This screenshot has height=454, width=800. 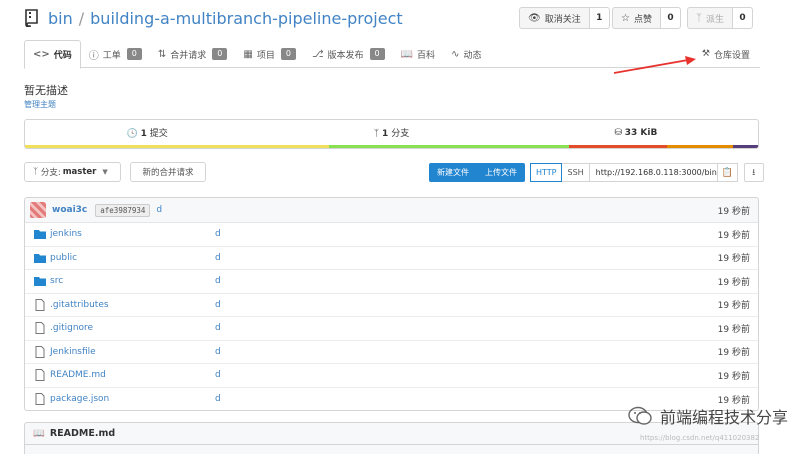 I want to click on avatar, so click(x=38, y=210).